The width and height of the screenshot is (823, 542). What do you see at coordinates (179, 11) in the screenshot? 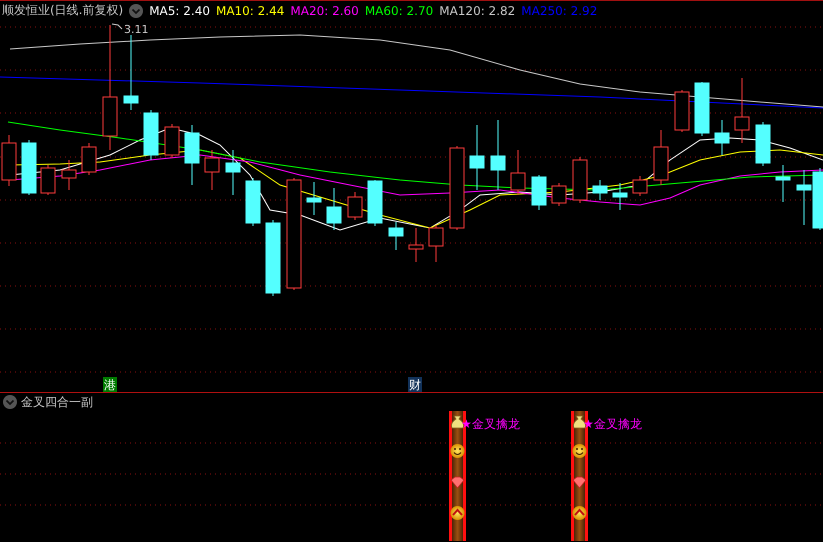
I see `indicator-value: MA5: 2.40` at bounding box center [179, 11].